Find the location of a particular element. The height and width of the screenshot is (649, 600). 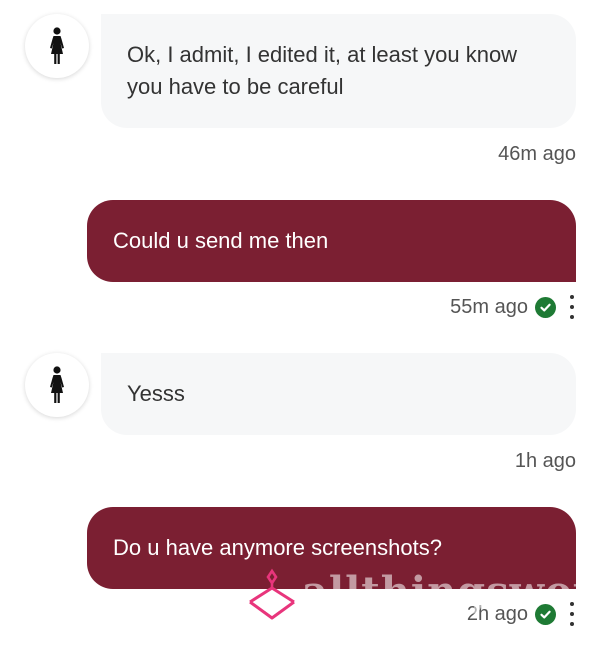

message-text: Yesss is located at coordinates (156, 393).